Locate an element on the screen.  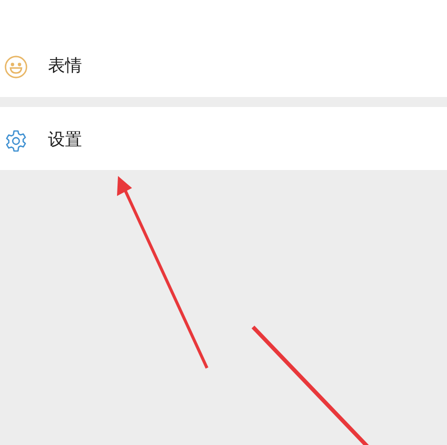
menu-label: 设置 is located at coordinates (65, 140).